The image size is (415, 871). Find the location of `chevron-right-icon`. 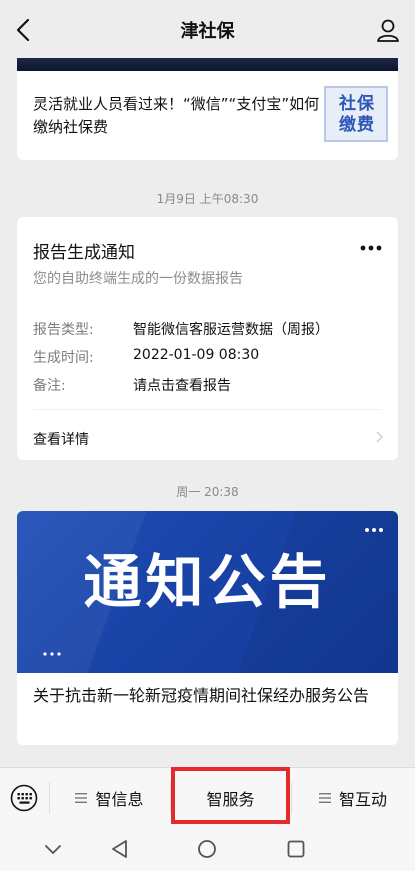

chevron-right-icon is located at coordinates (380, 437).